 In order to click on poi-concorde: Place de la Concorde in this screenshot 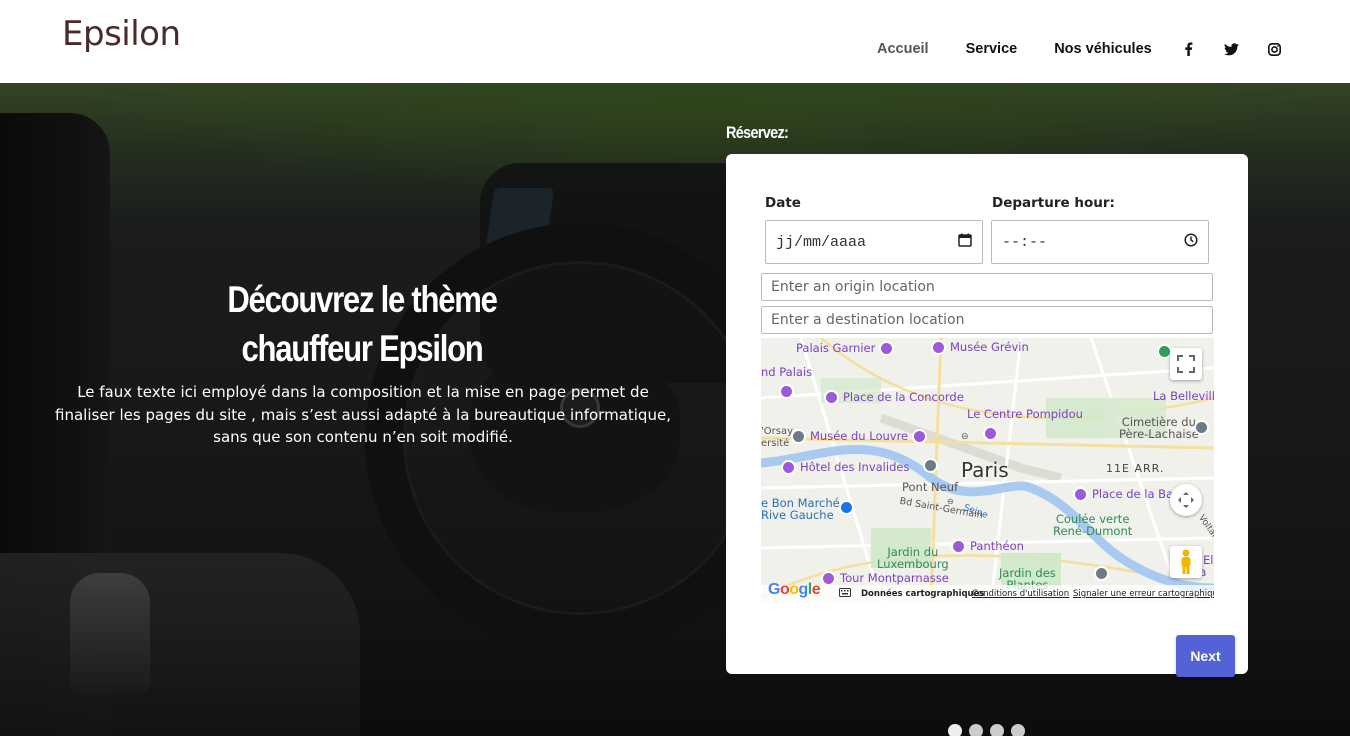, I will do `click(894, 397)`.